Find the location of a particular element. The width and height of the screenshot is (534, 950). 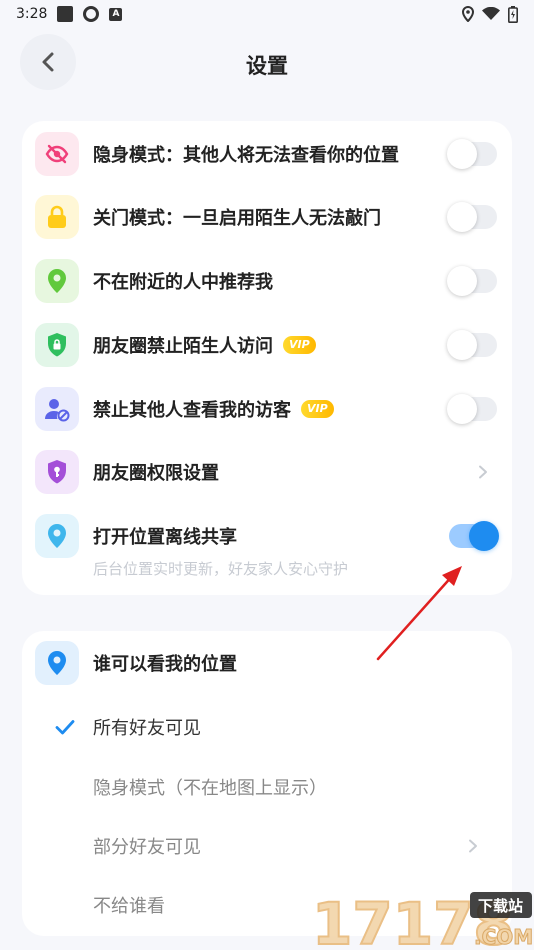

row-closed-door-mode: 关门模式：一旦启用陌生人无法敲门 is located at coordinates (267, 217).